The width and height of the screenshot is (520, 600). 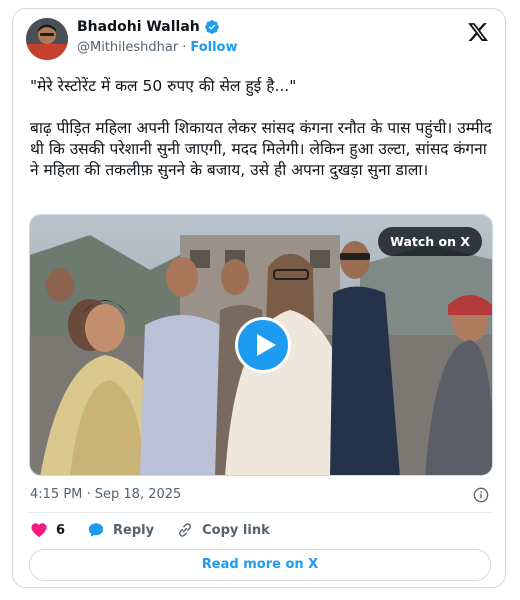 I want to click on author-handle-row: @Mithileshdhar · Follow, so click(x=157, y=47).